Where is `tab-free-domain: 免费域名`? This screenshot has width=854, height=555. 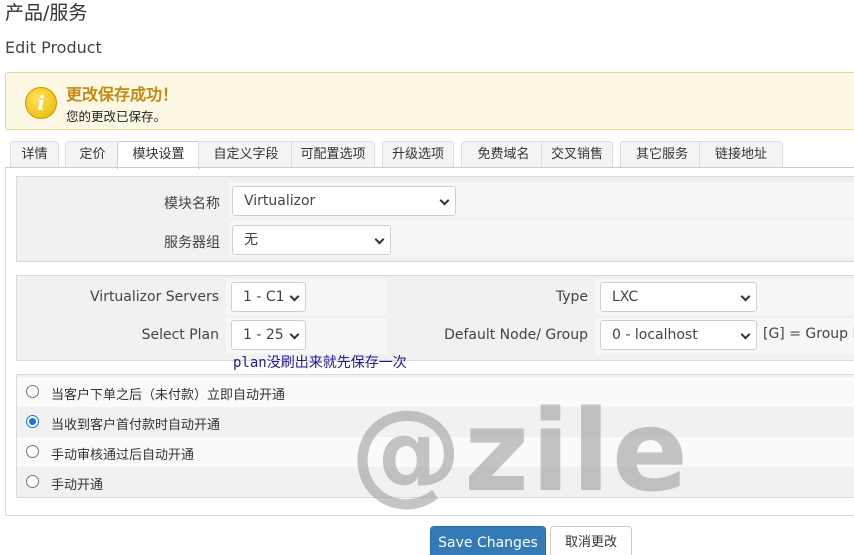 tab-free-domain: 免费域名 is located at coordinates (503, 154).